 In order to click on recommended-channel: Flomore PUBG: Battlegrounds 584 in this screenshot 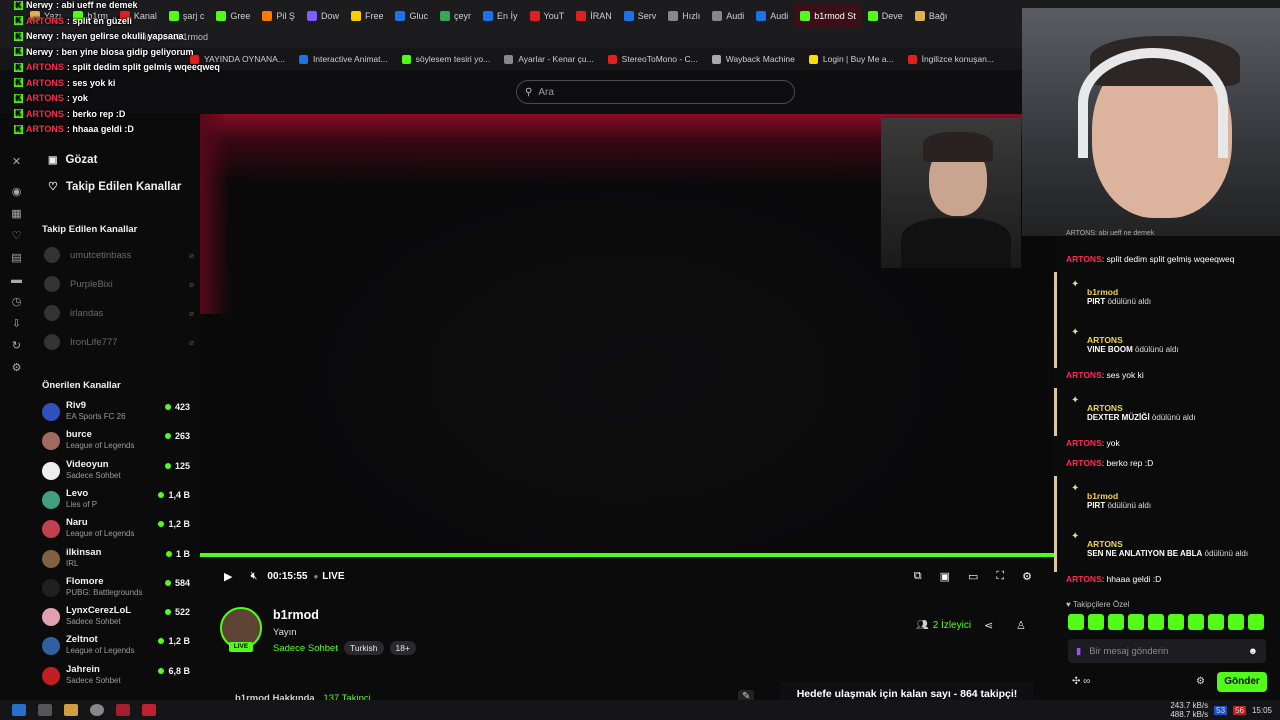, I will do `click(116, 590)`.